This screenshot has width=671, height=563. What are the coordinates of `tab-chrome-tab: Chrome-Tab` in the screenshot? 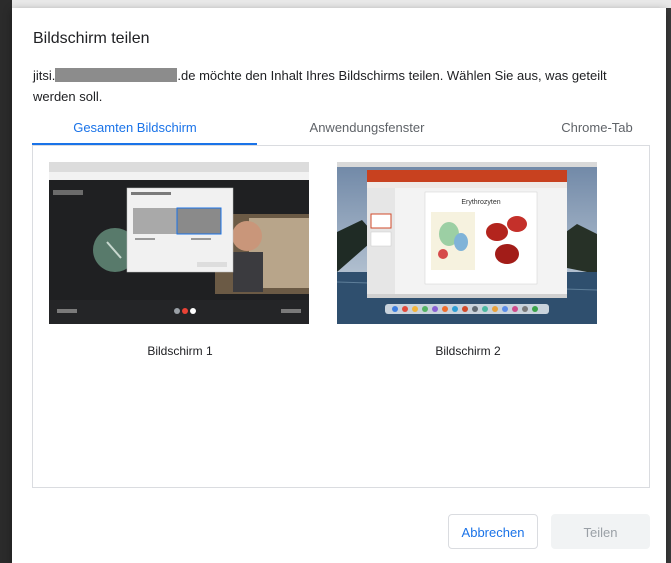 It's located at (582, 131).